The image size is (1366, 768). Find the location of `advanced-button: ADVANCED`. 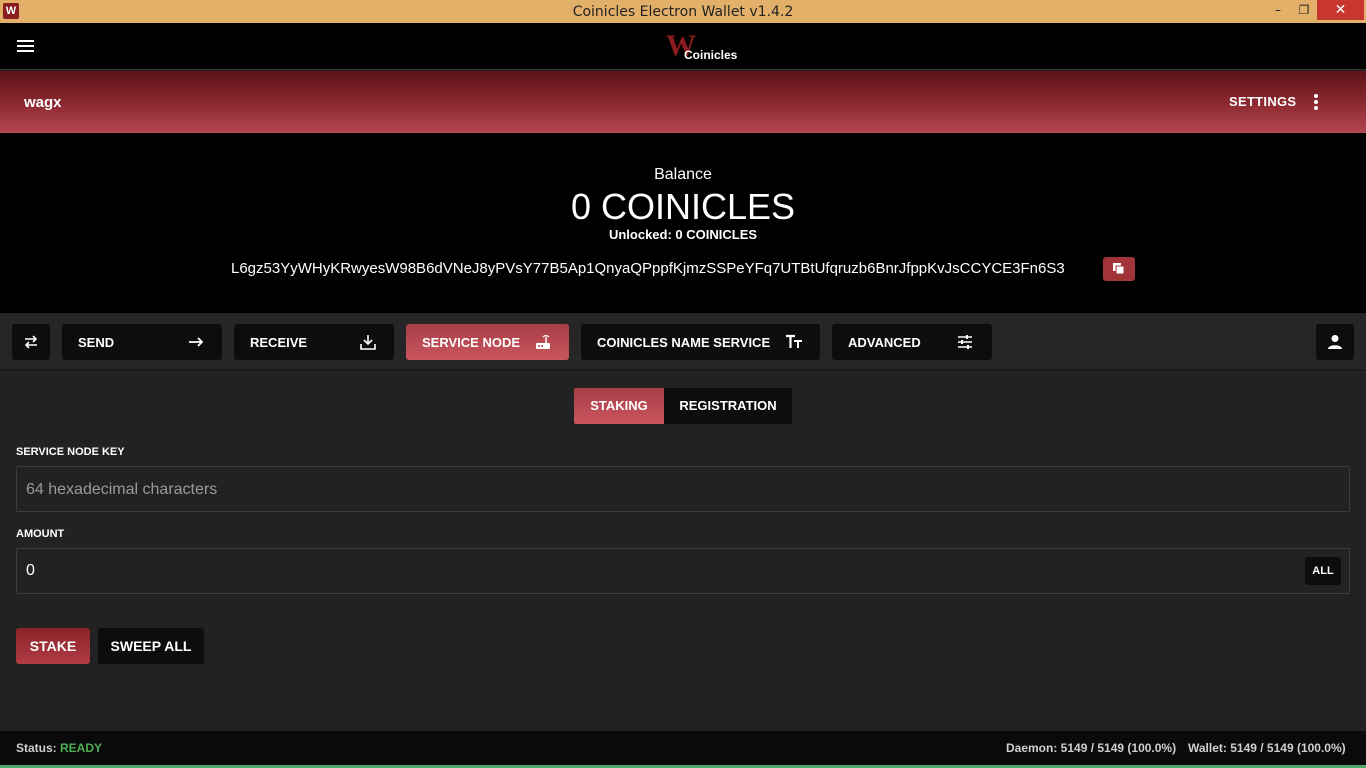

advanced-button: ADVANCED is located at coordinates (912, 342).